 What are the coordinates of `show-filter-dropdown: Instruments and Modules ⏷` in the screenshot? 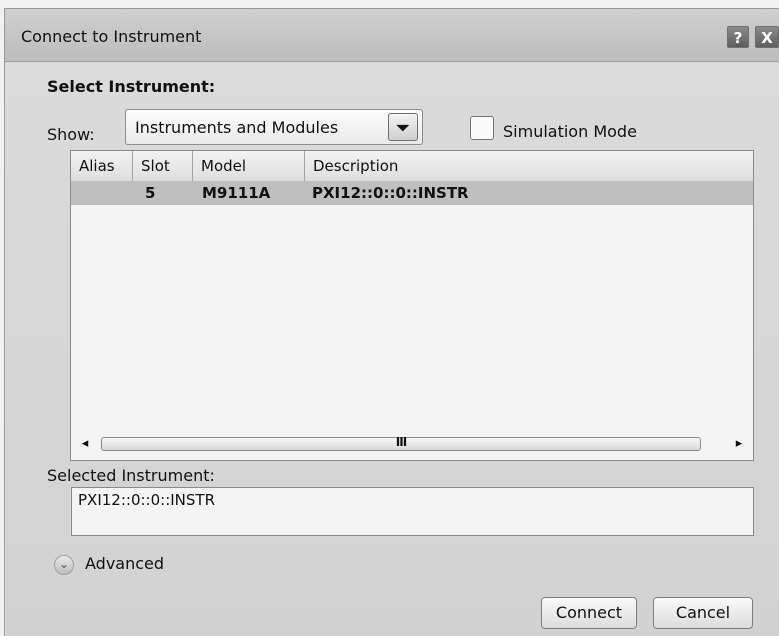 It's located at (274, 127).